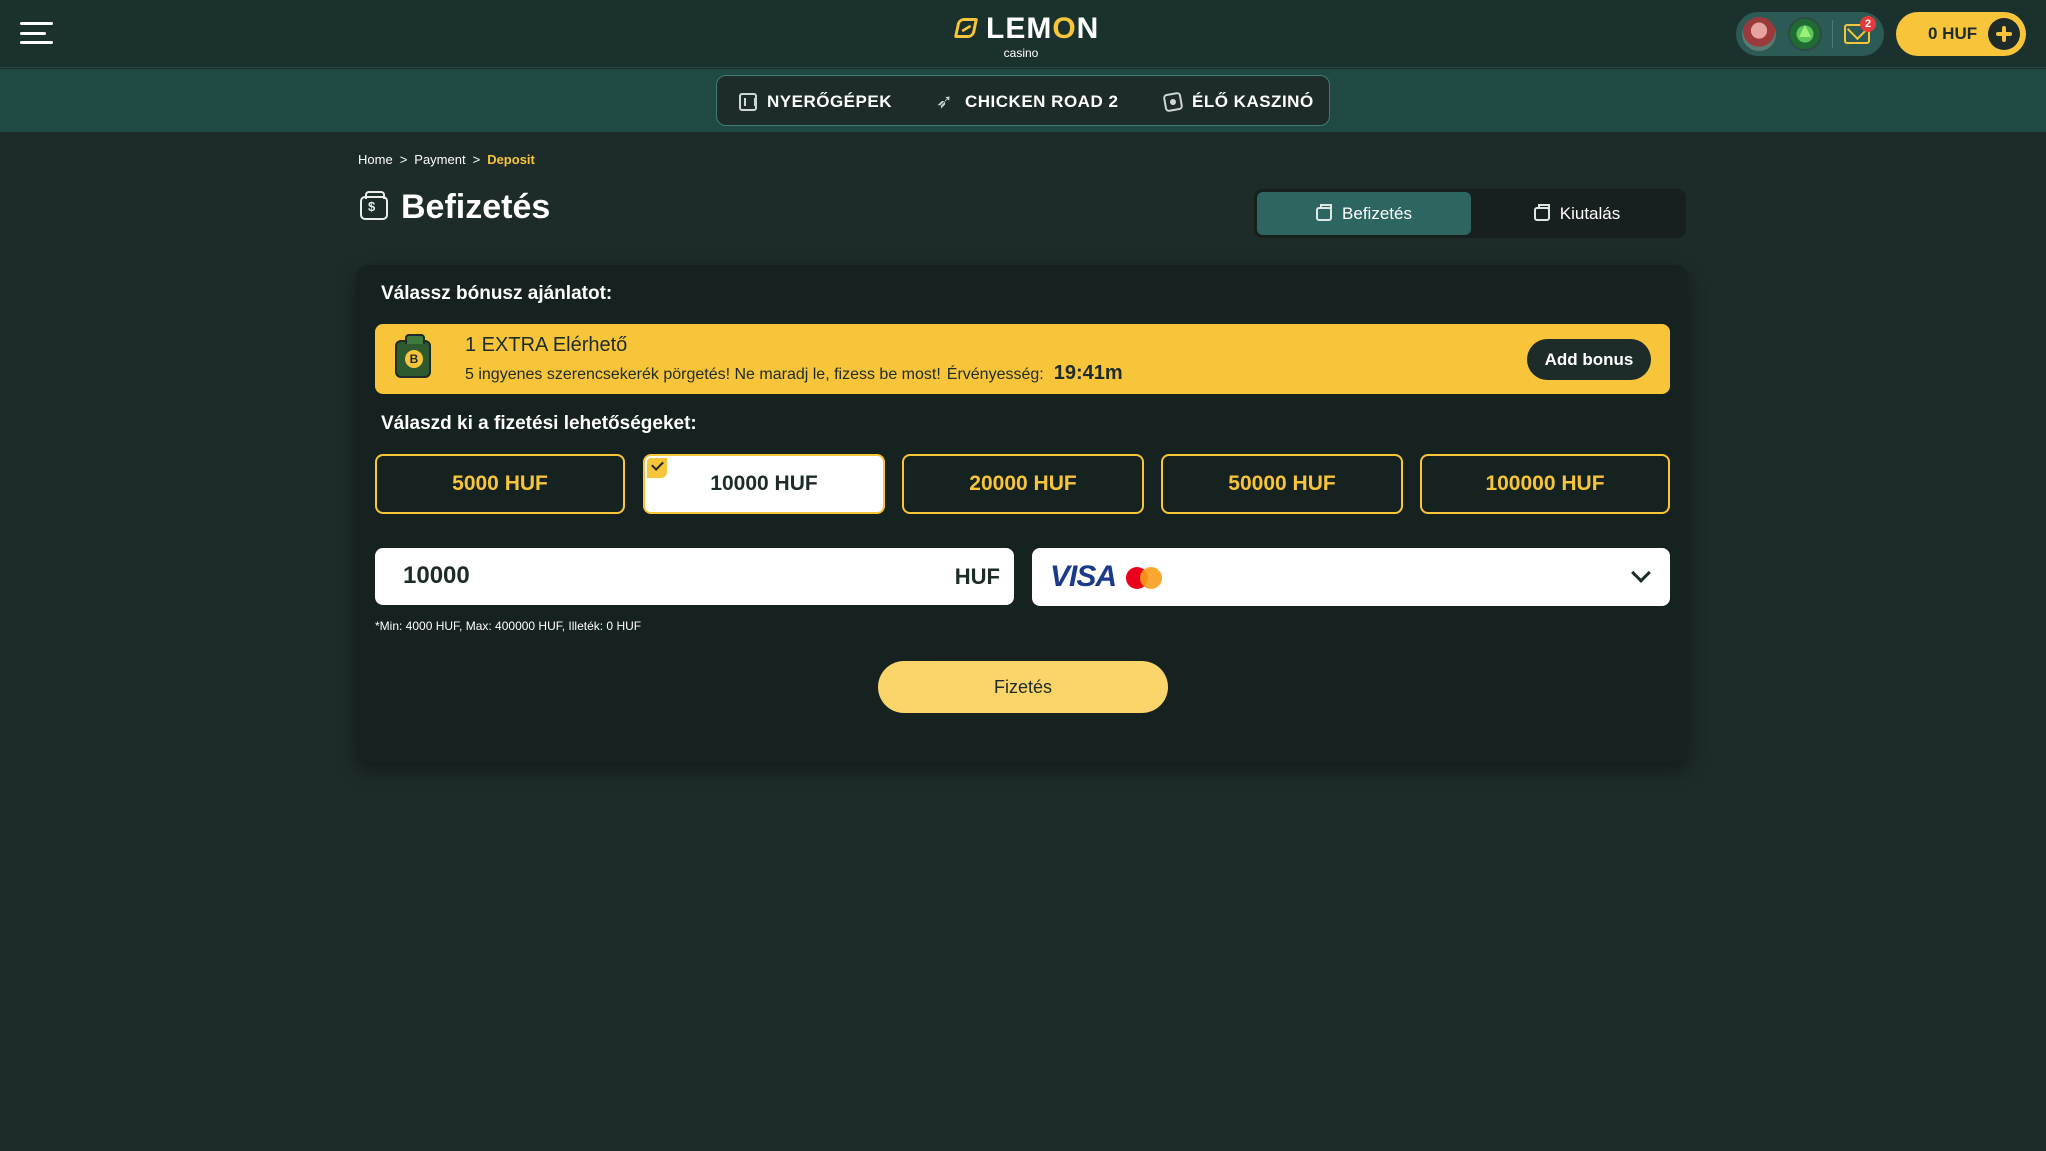 The image size is (2046, 1151). I want to click on nav-item-slots: NYERŐGÉPEK, so click(815, 102).